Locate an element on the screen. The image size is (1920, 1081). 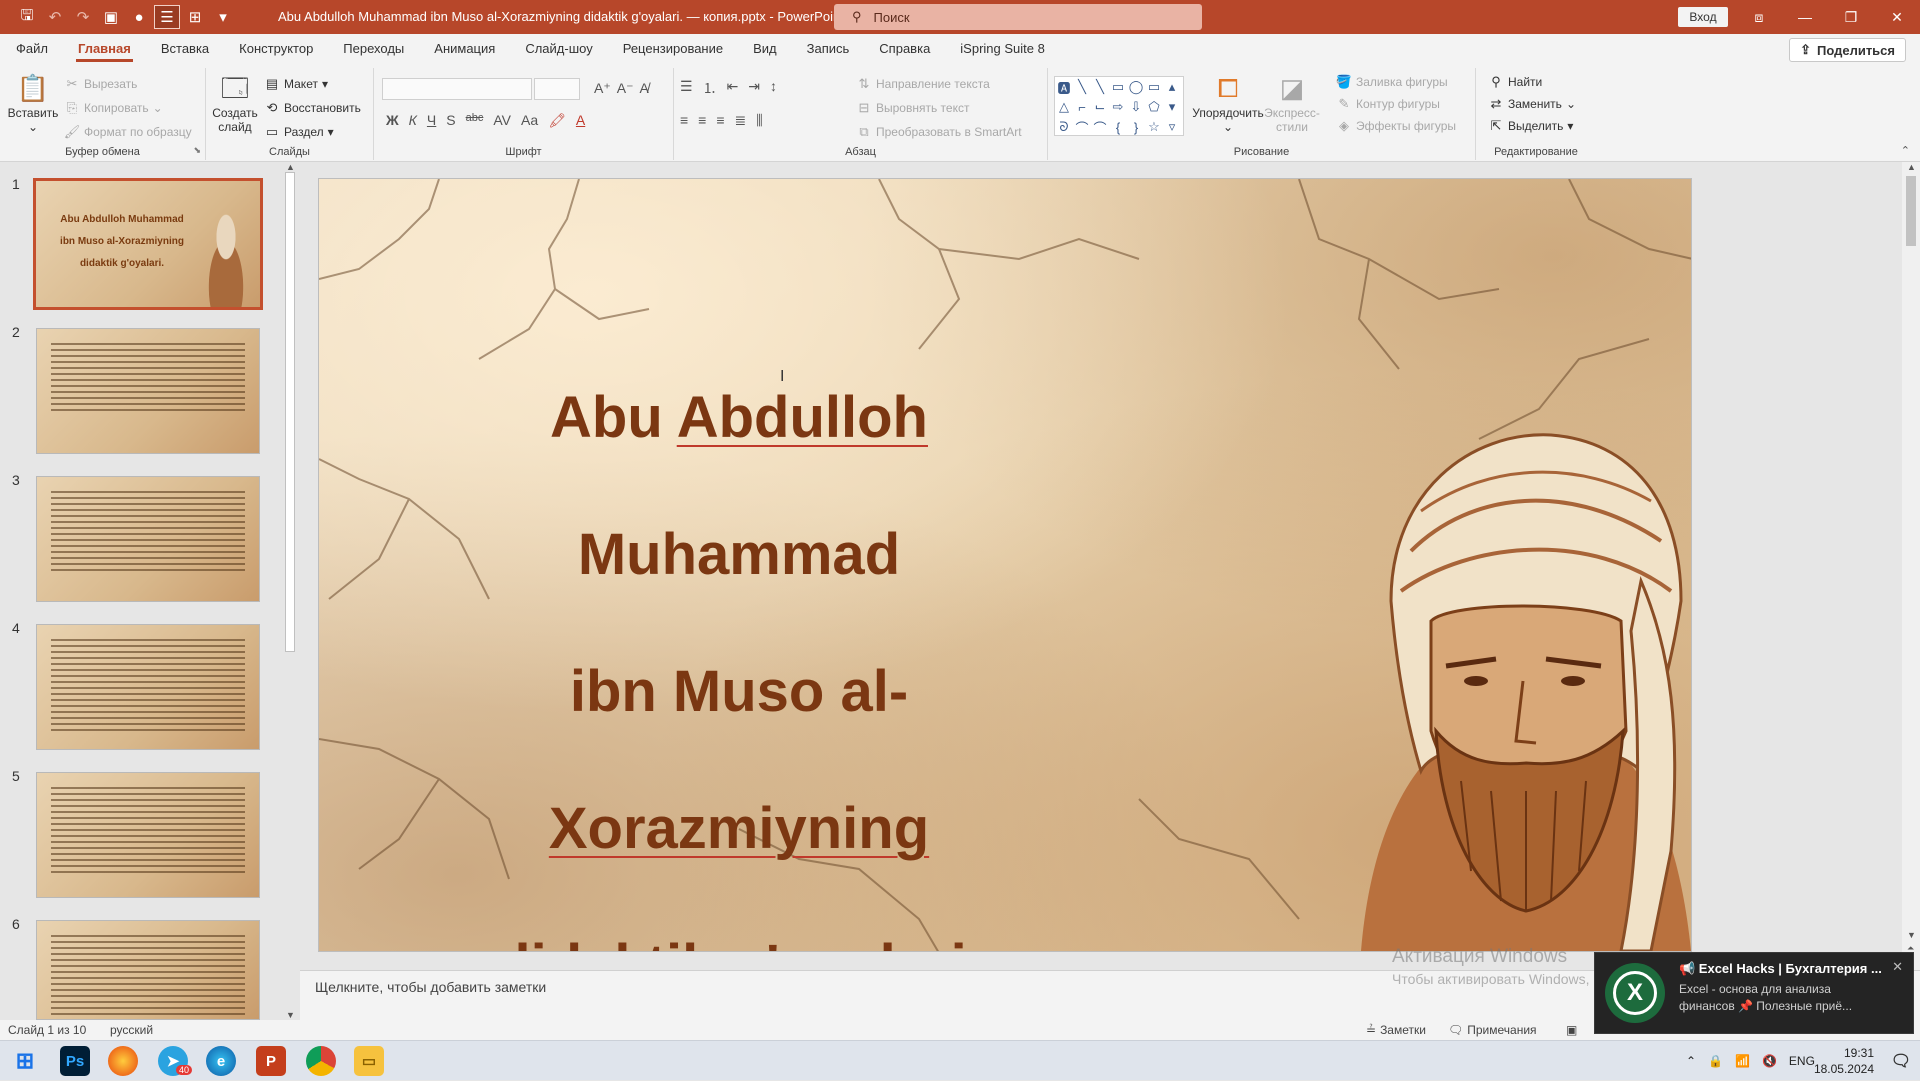
tab-home: Главная is located at coordinates (104, 49).